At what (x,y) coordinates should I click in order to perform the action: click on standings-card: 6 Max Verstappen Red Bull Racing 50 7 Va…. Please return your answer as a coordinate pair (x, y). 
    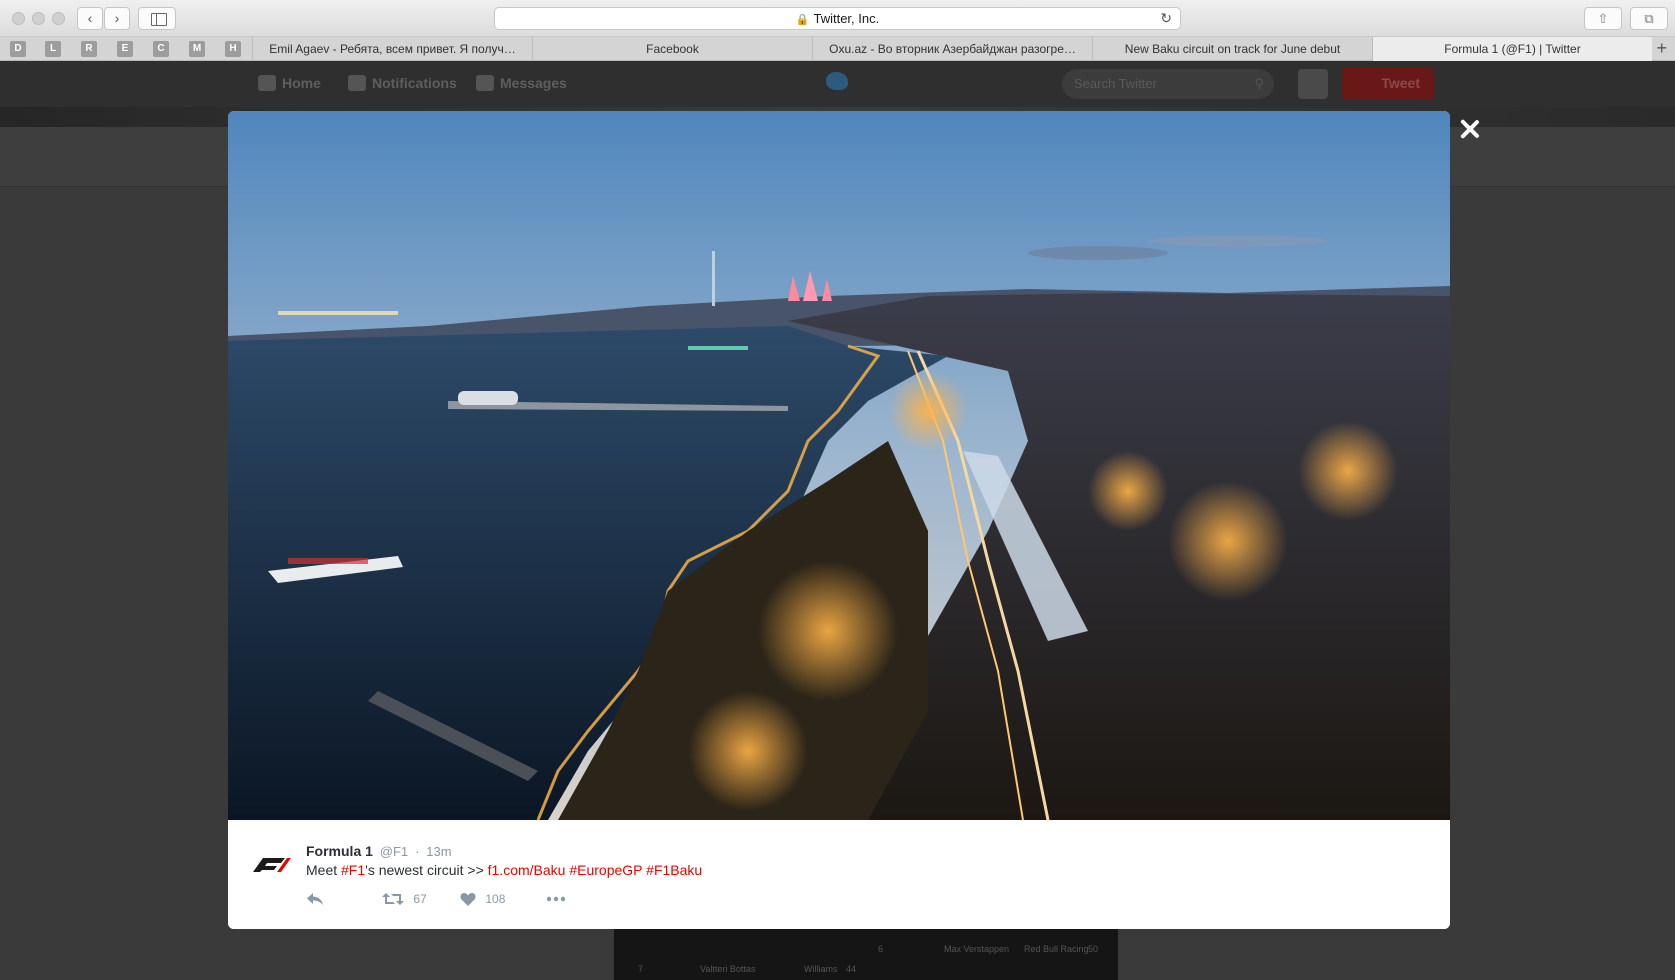
    Looking at the image, I should click on (866, 954).